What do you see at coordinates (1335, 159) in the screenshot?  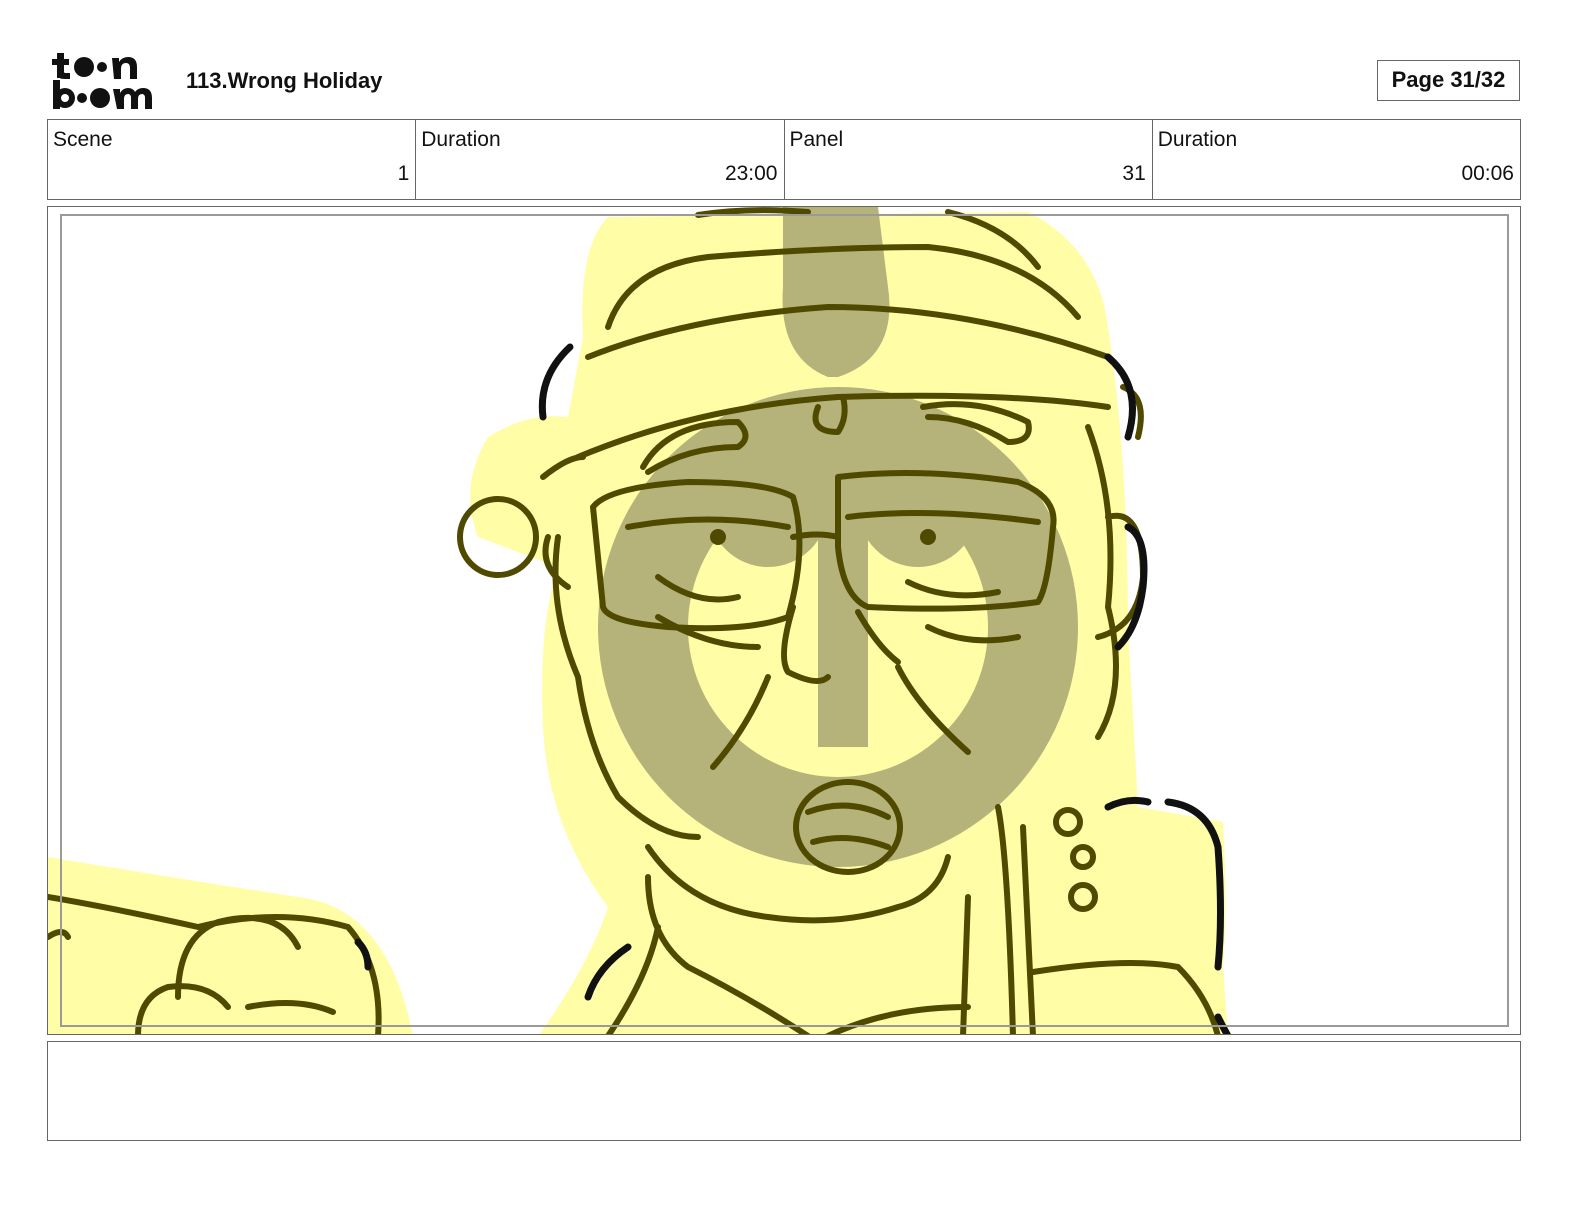 I see `panel-duration-cell: Duration 00:06` at bounding box center [1335, 159].